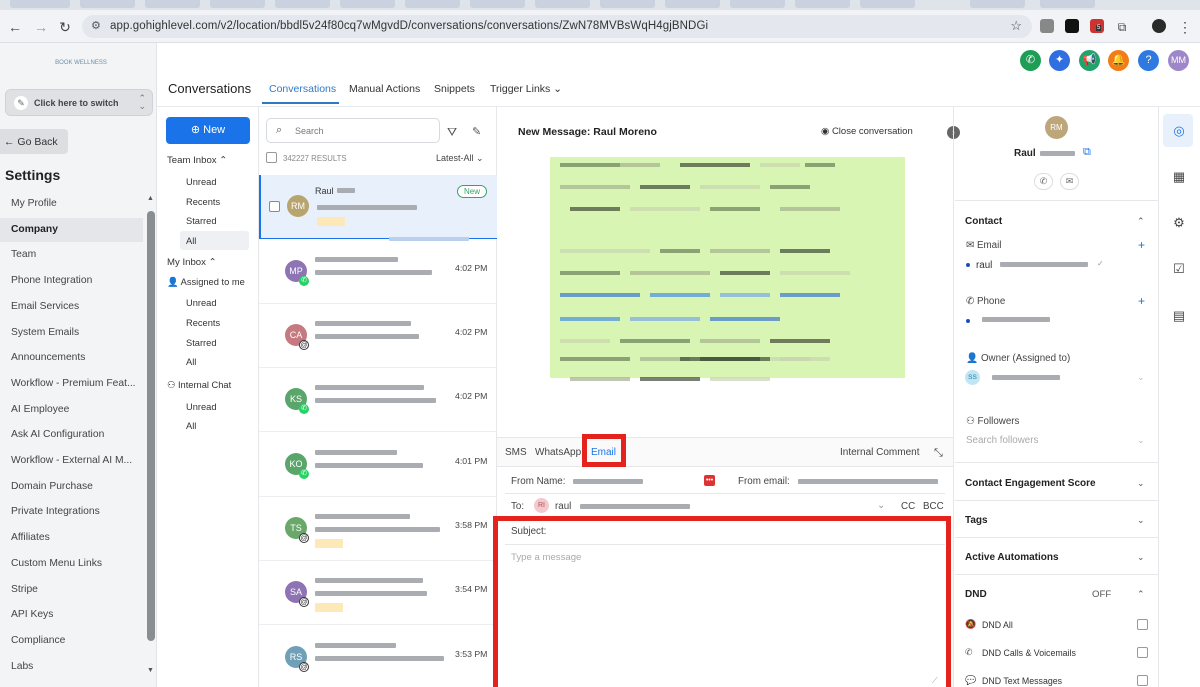  I want to click on back-arrow-icon: ←, so click(15, 27).